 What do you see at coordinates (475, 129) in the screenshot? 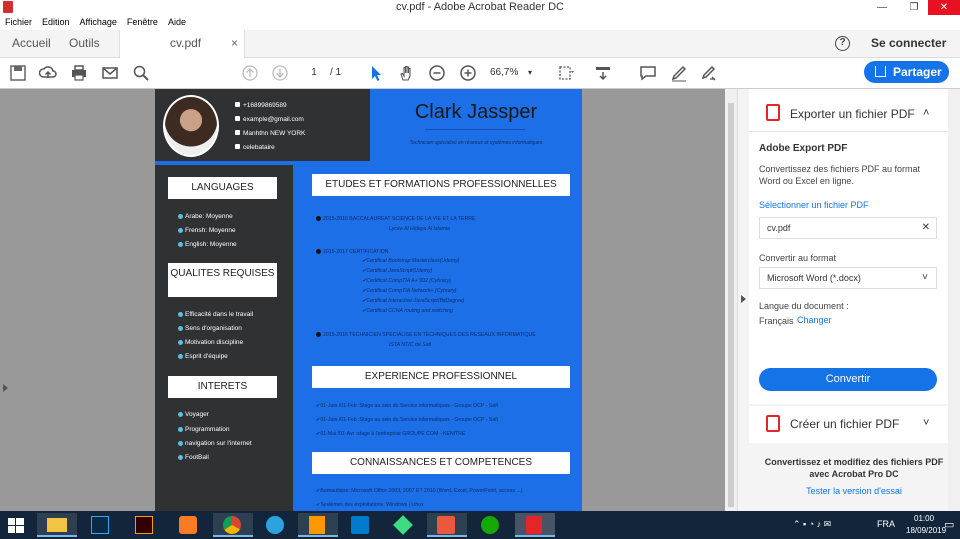
I see `cv-name-underline` at bounding box center [475, 129].